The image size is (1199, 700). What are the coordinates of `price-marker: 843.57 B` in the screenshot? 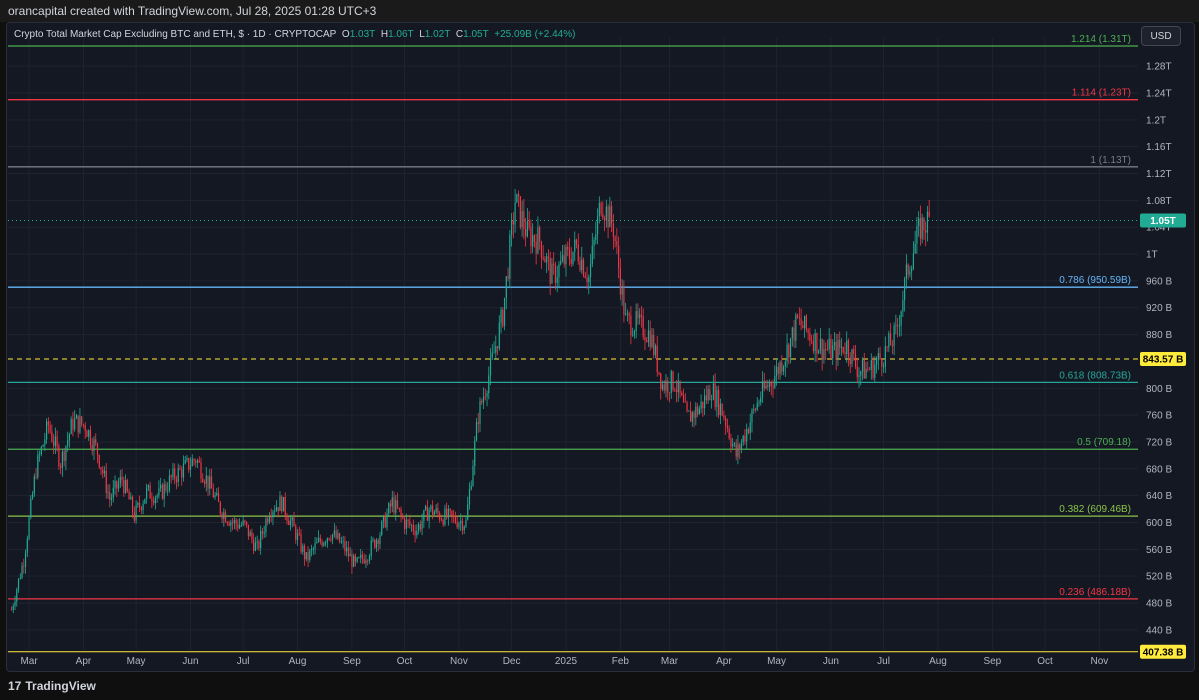 It's located at (1163, 359).